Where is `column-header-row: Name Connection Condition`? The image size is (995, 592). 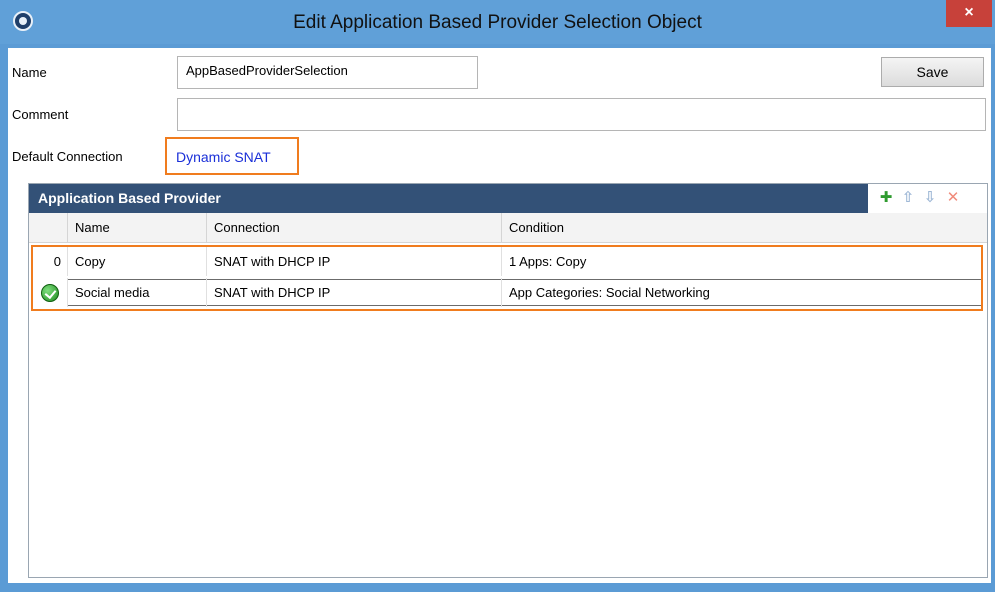
column-header-row: Name Connection Condition is located at coordinates (508, 228).